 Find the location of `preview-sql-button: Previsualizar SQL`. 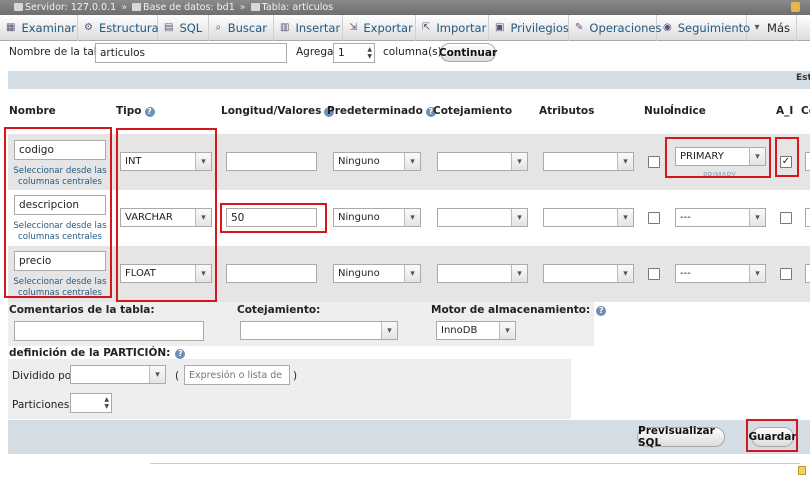

preview-sql-button: Previsualizar SQL is located at coordinates (681, 437).